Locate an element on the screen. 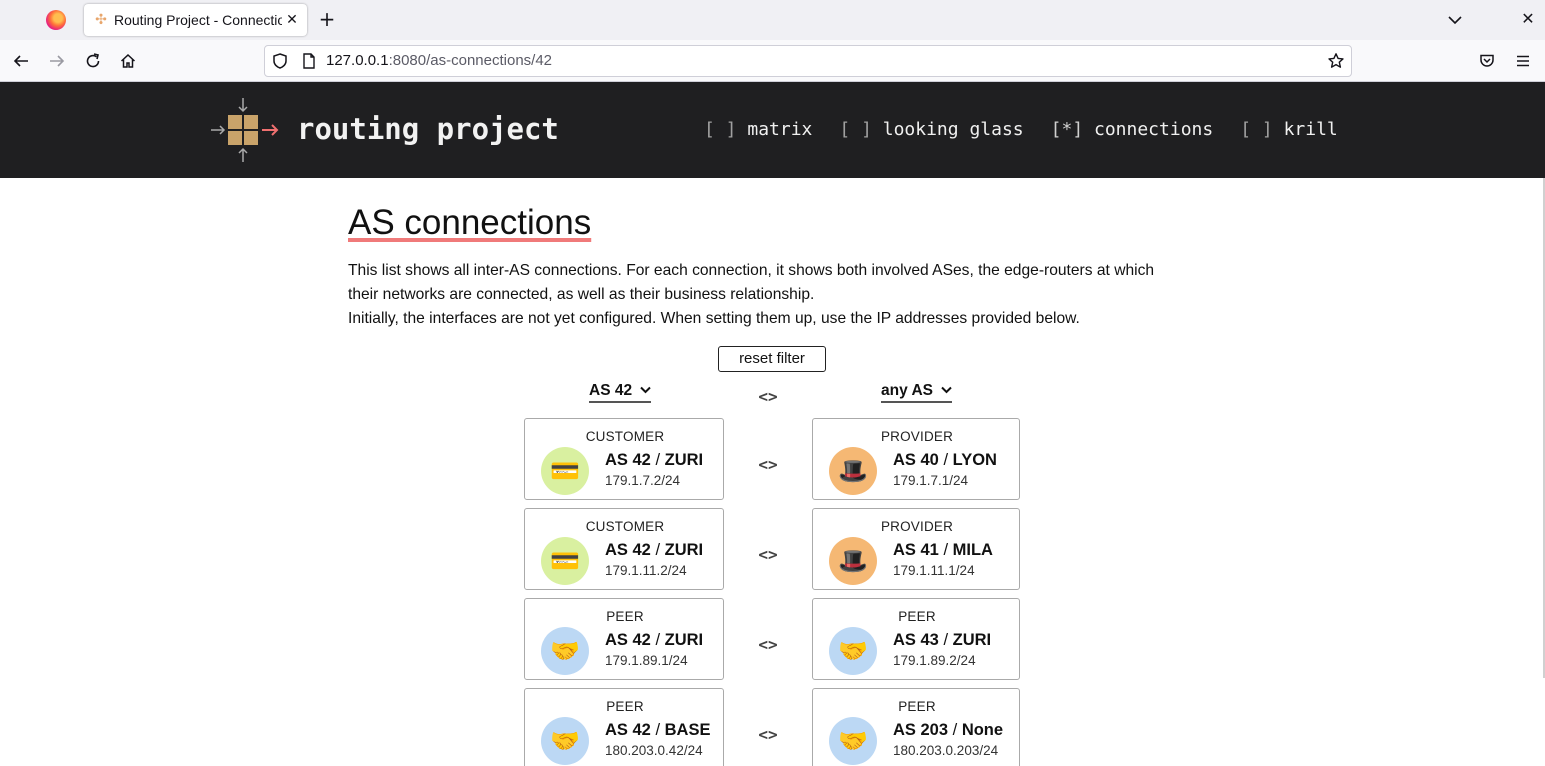  connection-card-right: PROVIDER 🎩 AS 40 / LYON 179.1.7.1/24 is located at coordinates (916, 459).